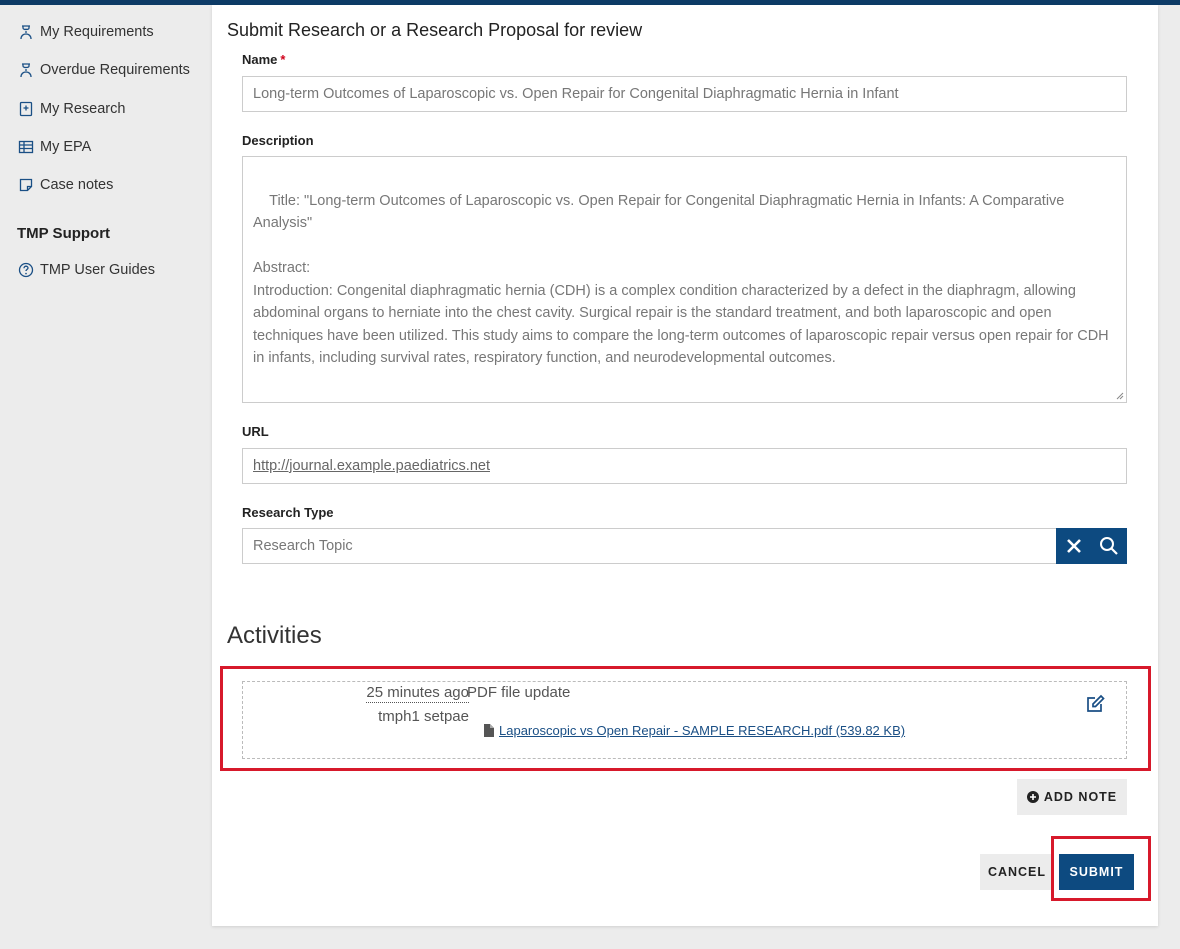 This screenshot has width=1180, height=949. I want to click on sidebar-item-my-requirements: My Requirements, so click(86, 32).